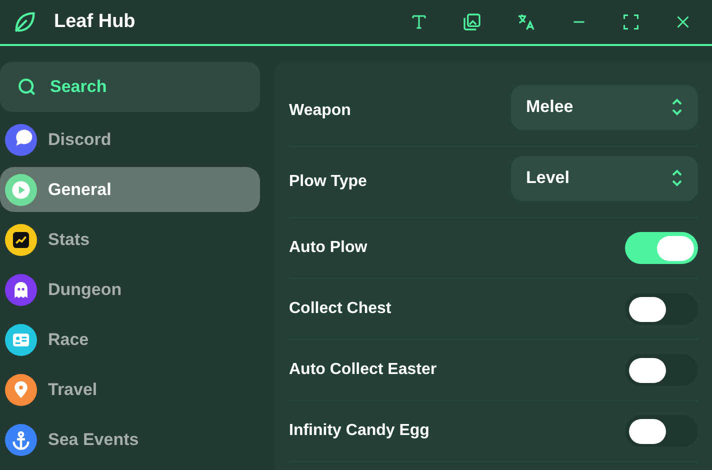 The height and width of the screenshot is (470, 712). I want to click on sidebar-item: Discord, so click(130, 139).